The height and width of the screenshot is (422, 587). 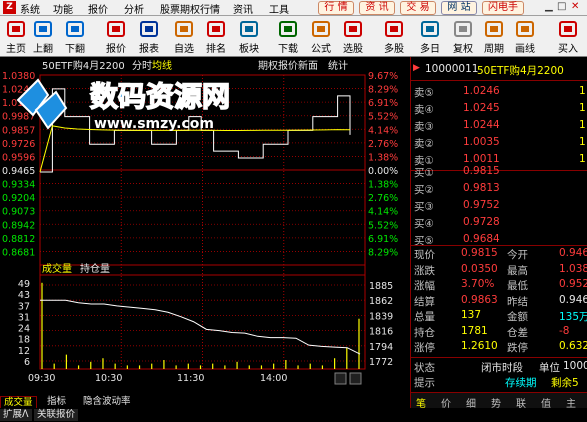 I want to click on multi-stock-icon, so click(x=394, y=29).